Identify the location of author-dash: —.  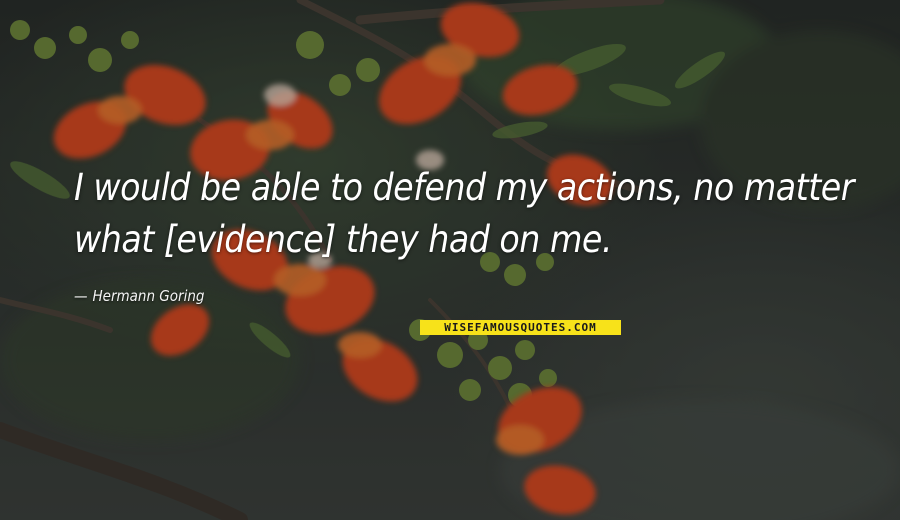
(81, 296).